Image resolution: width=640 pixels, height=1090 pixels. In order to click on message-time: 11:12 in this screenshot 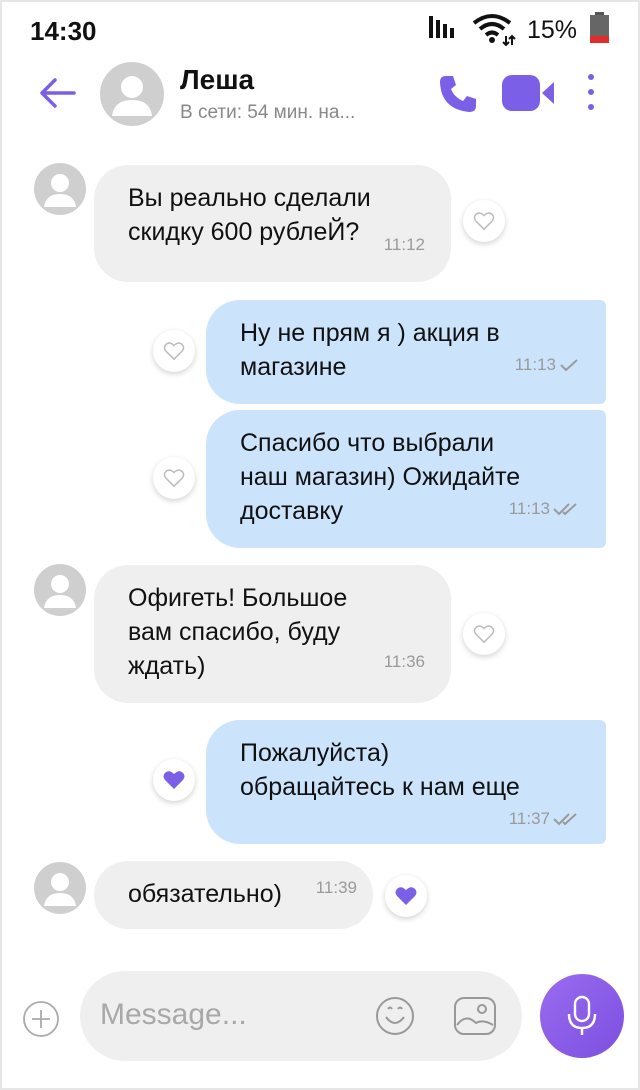, I will do `click(404, 244)`.